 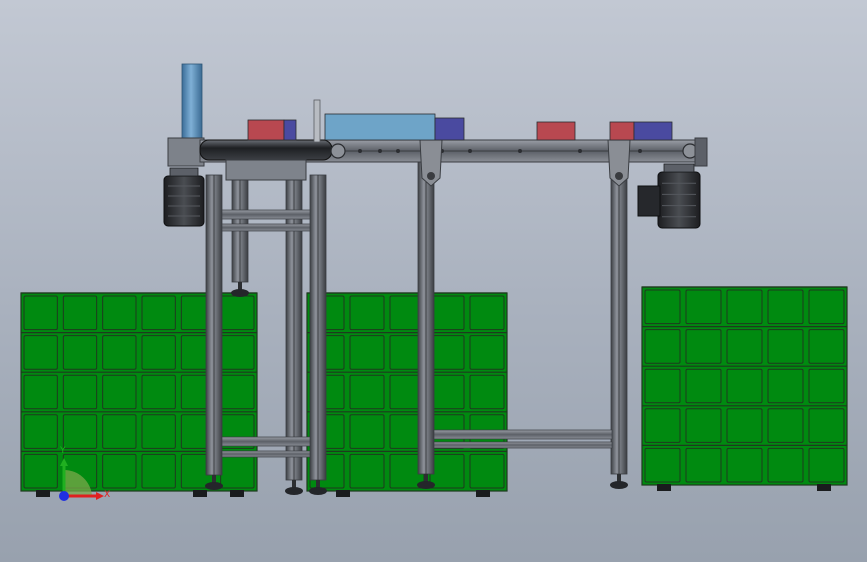 What do you see at coordinates (649, 201) in the screenshot?
I see `gearbox` at bounding box center [649, 201].